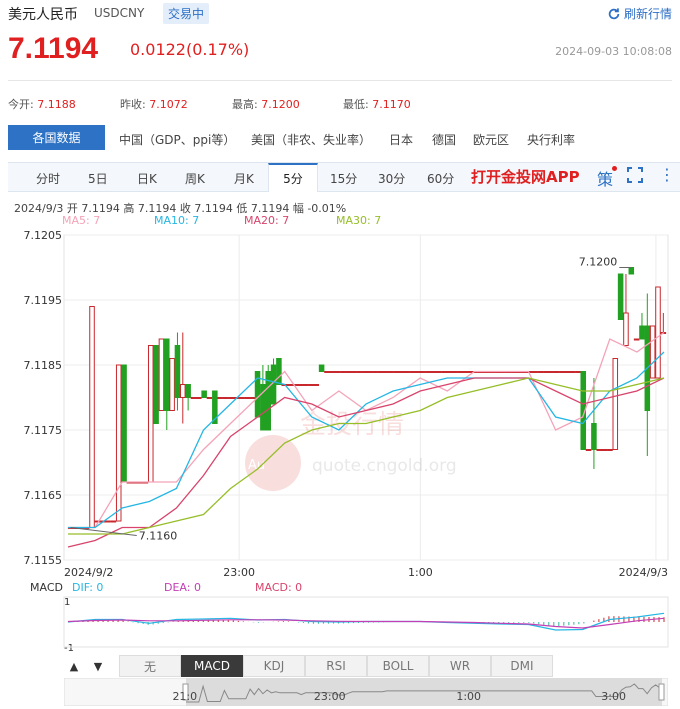 The width and height of the screenshot is (680, 709). I want to click on stat-high: 最高: 7.1200, so click(266, 104).